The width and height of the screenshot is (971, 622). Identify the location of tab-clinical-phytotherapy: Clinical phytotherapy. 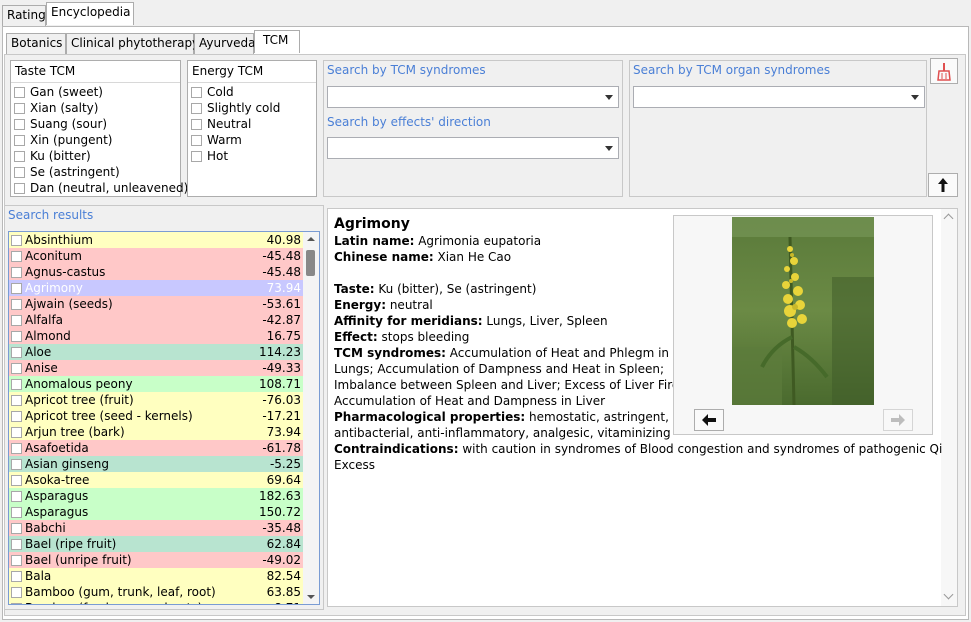
(132, 43).